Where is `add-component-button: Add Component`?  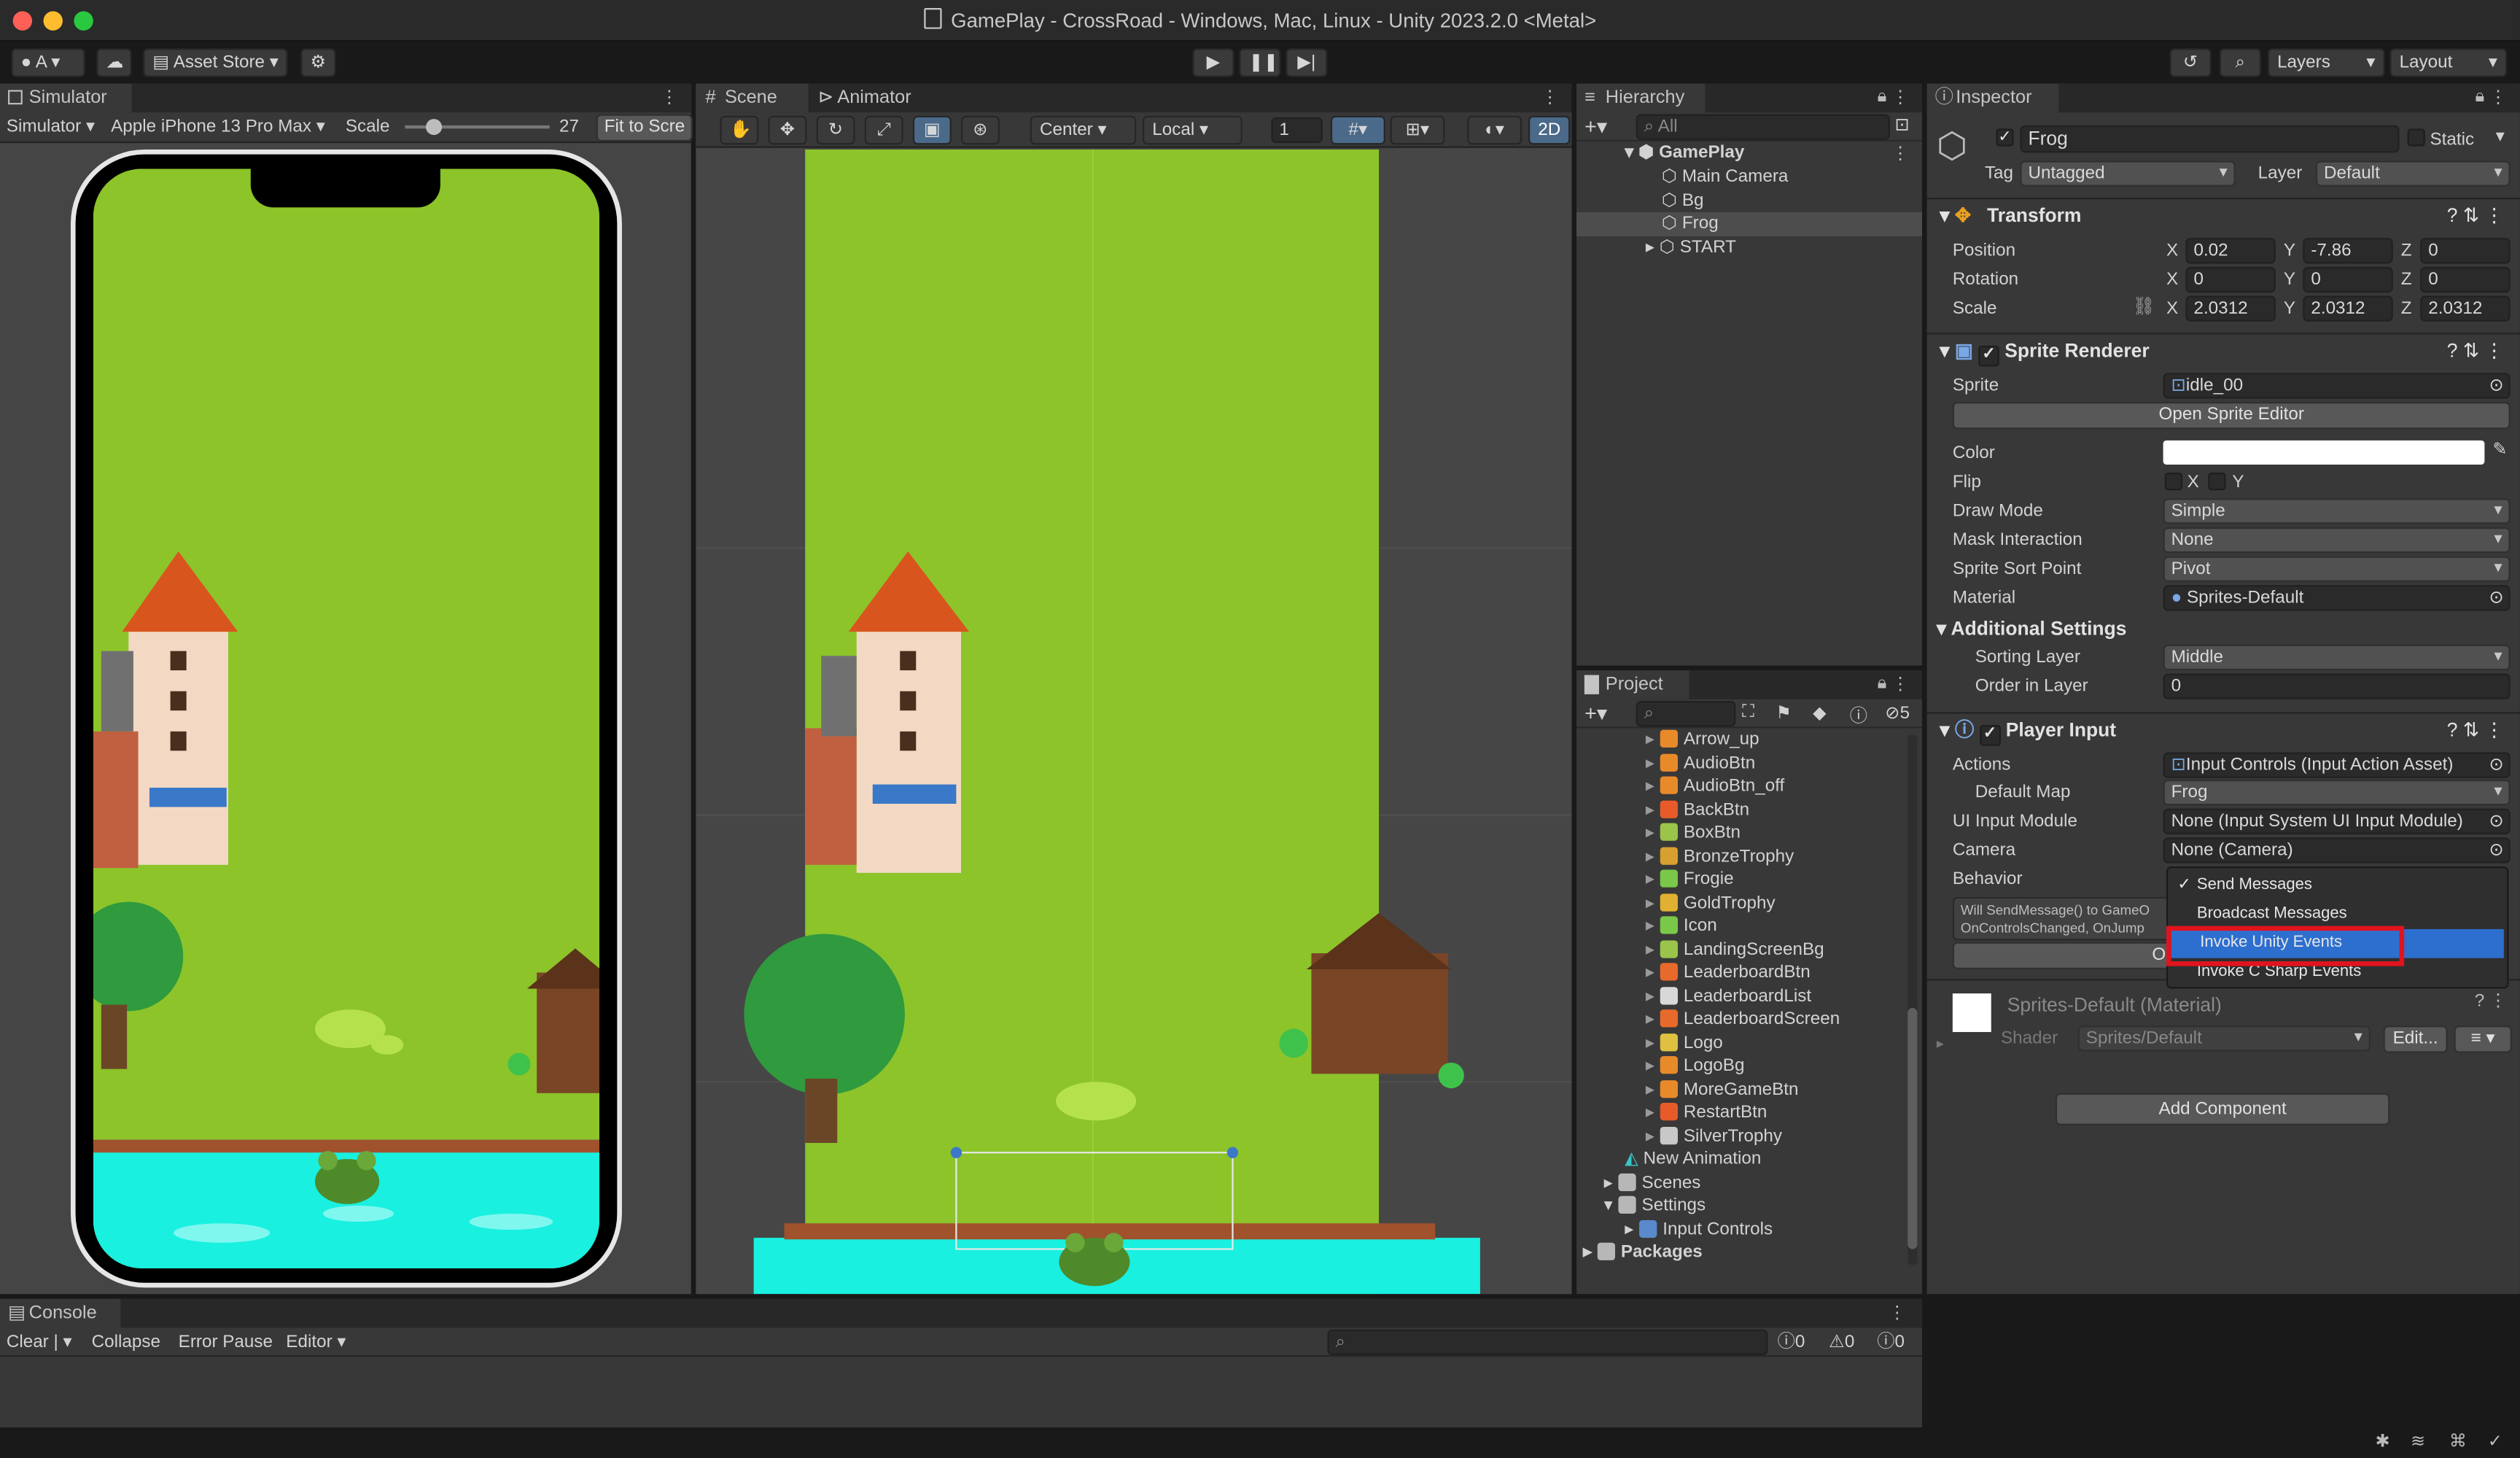 add-component-button: Add Component is located at coordinates (2222, 1109).